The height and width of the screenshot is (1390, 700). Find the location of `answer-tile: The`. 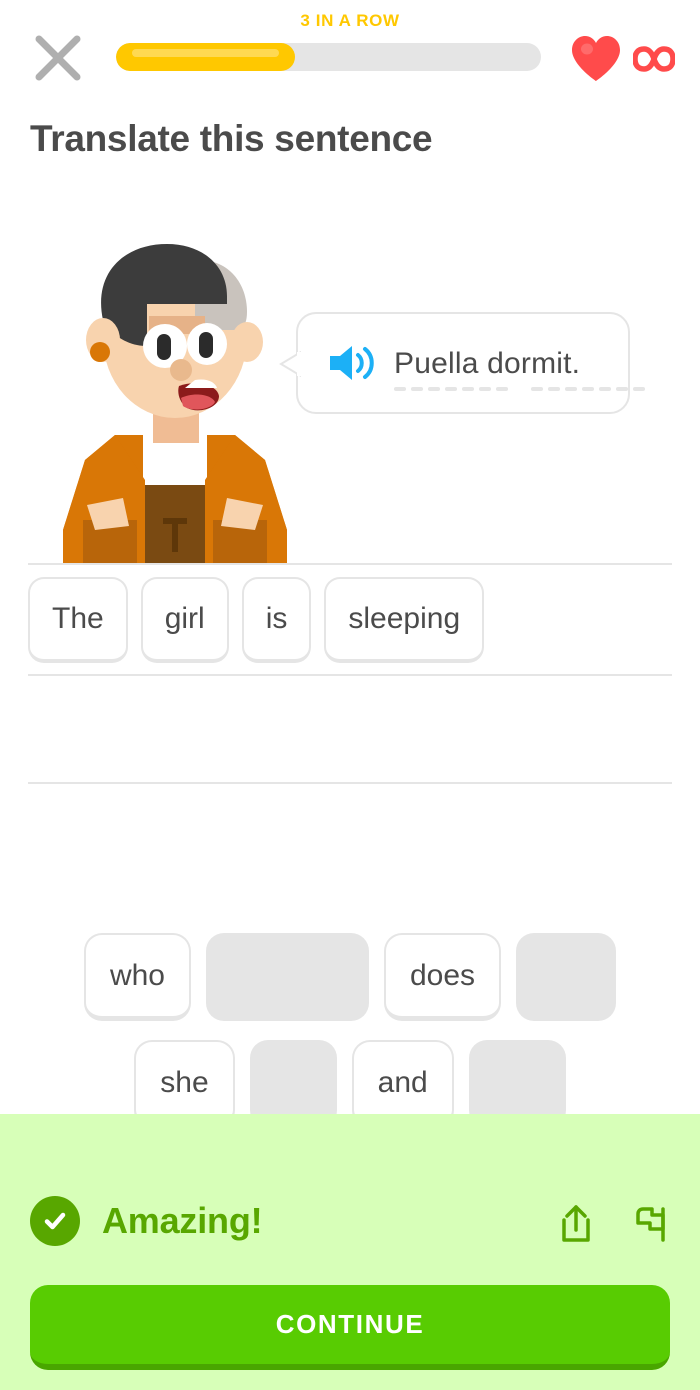

answer-tile: The is located at coordinates (78, 620).